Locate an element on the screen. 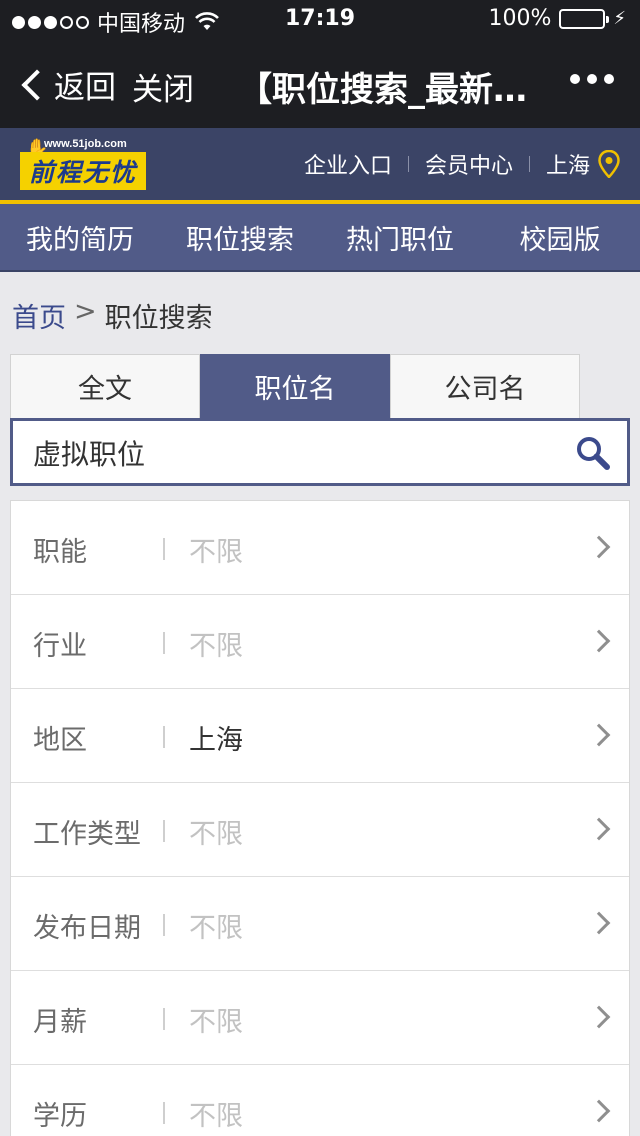 Image resolution: width=640 pixels, height=1136 pixels. filter-label: 月薪 is located at coordinates (60, 1022).